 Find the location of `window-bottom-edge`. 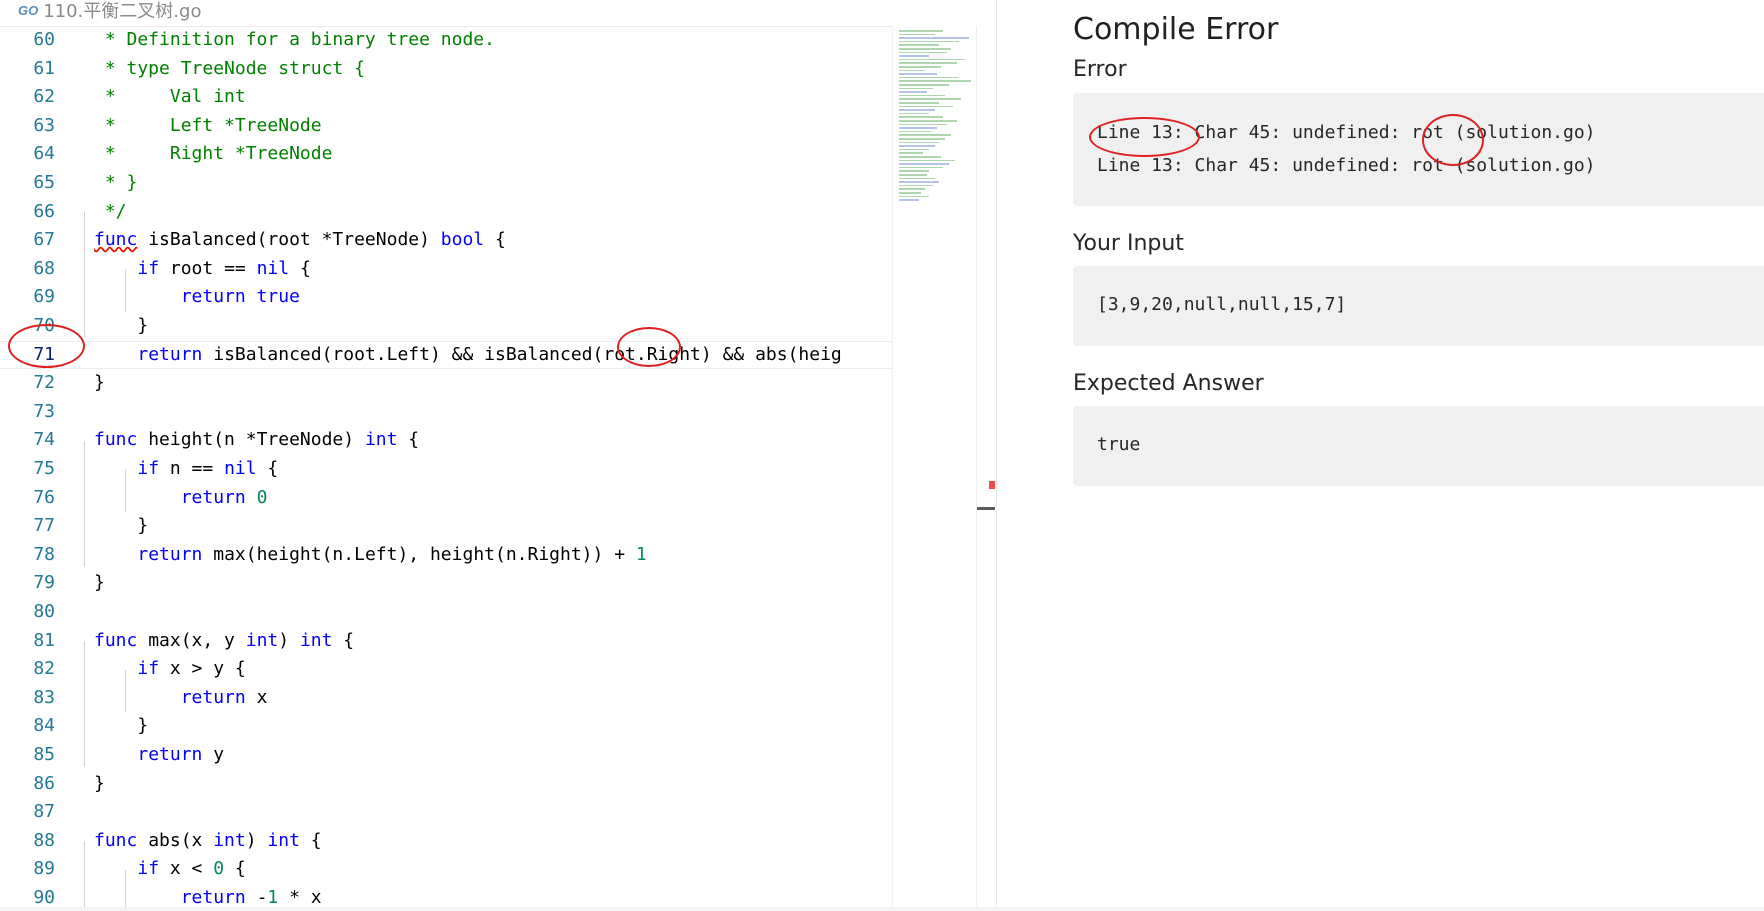

window-bottom-edge is located at coordinates (882, 909).